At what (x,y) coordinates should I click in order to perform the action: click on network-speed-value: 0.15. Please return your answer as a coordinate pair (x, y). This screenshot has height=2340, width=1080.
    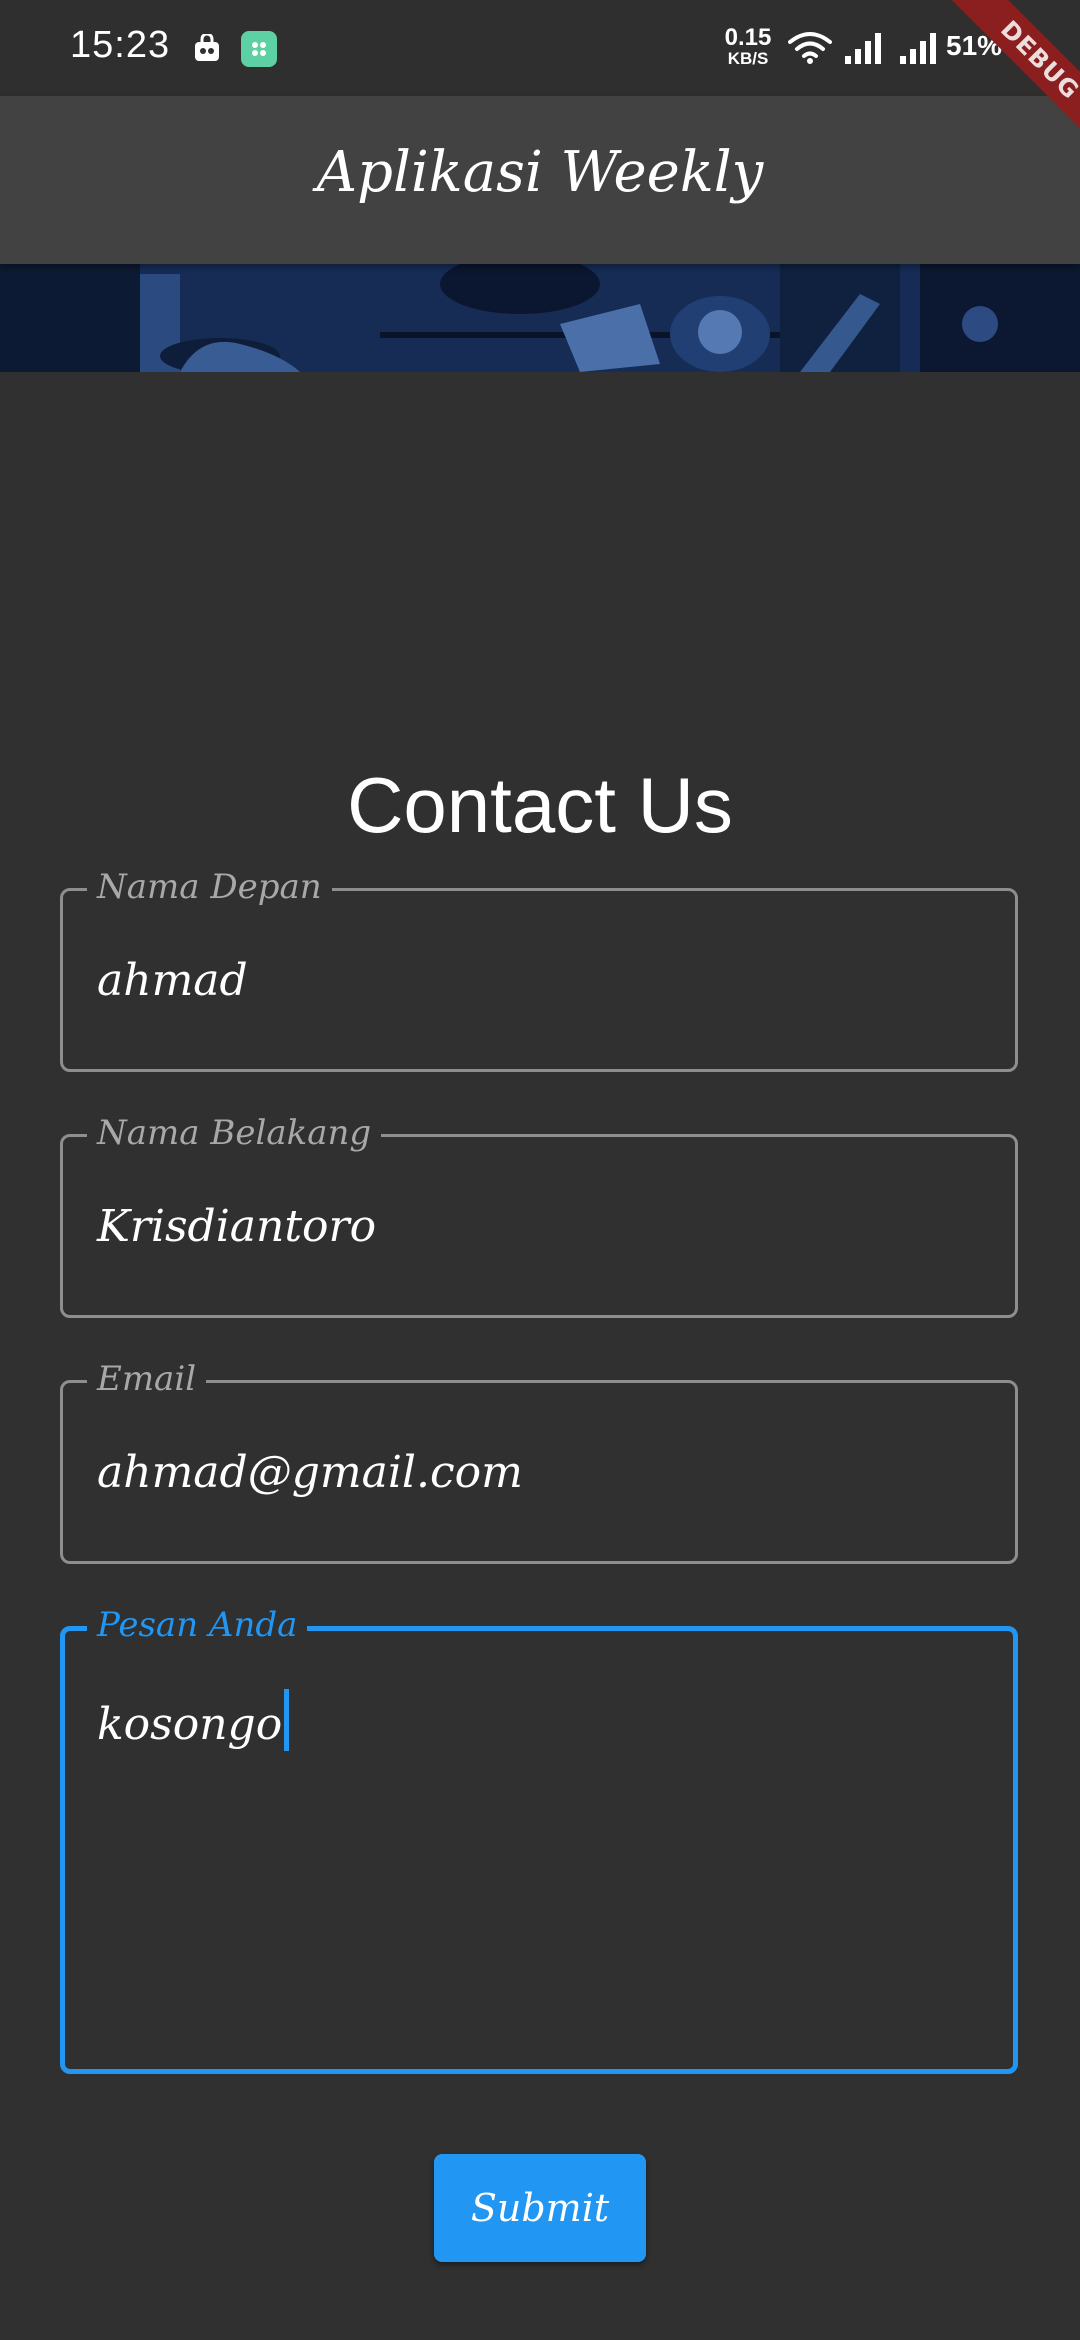
    Looking at the image, I should click on (748, 37).